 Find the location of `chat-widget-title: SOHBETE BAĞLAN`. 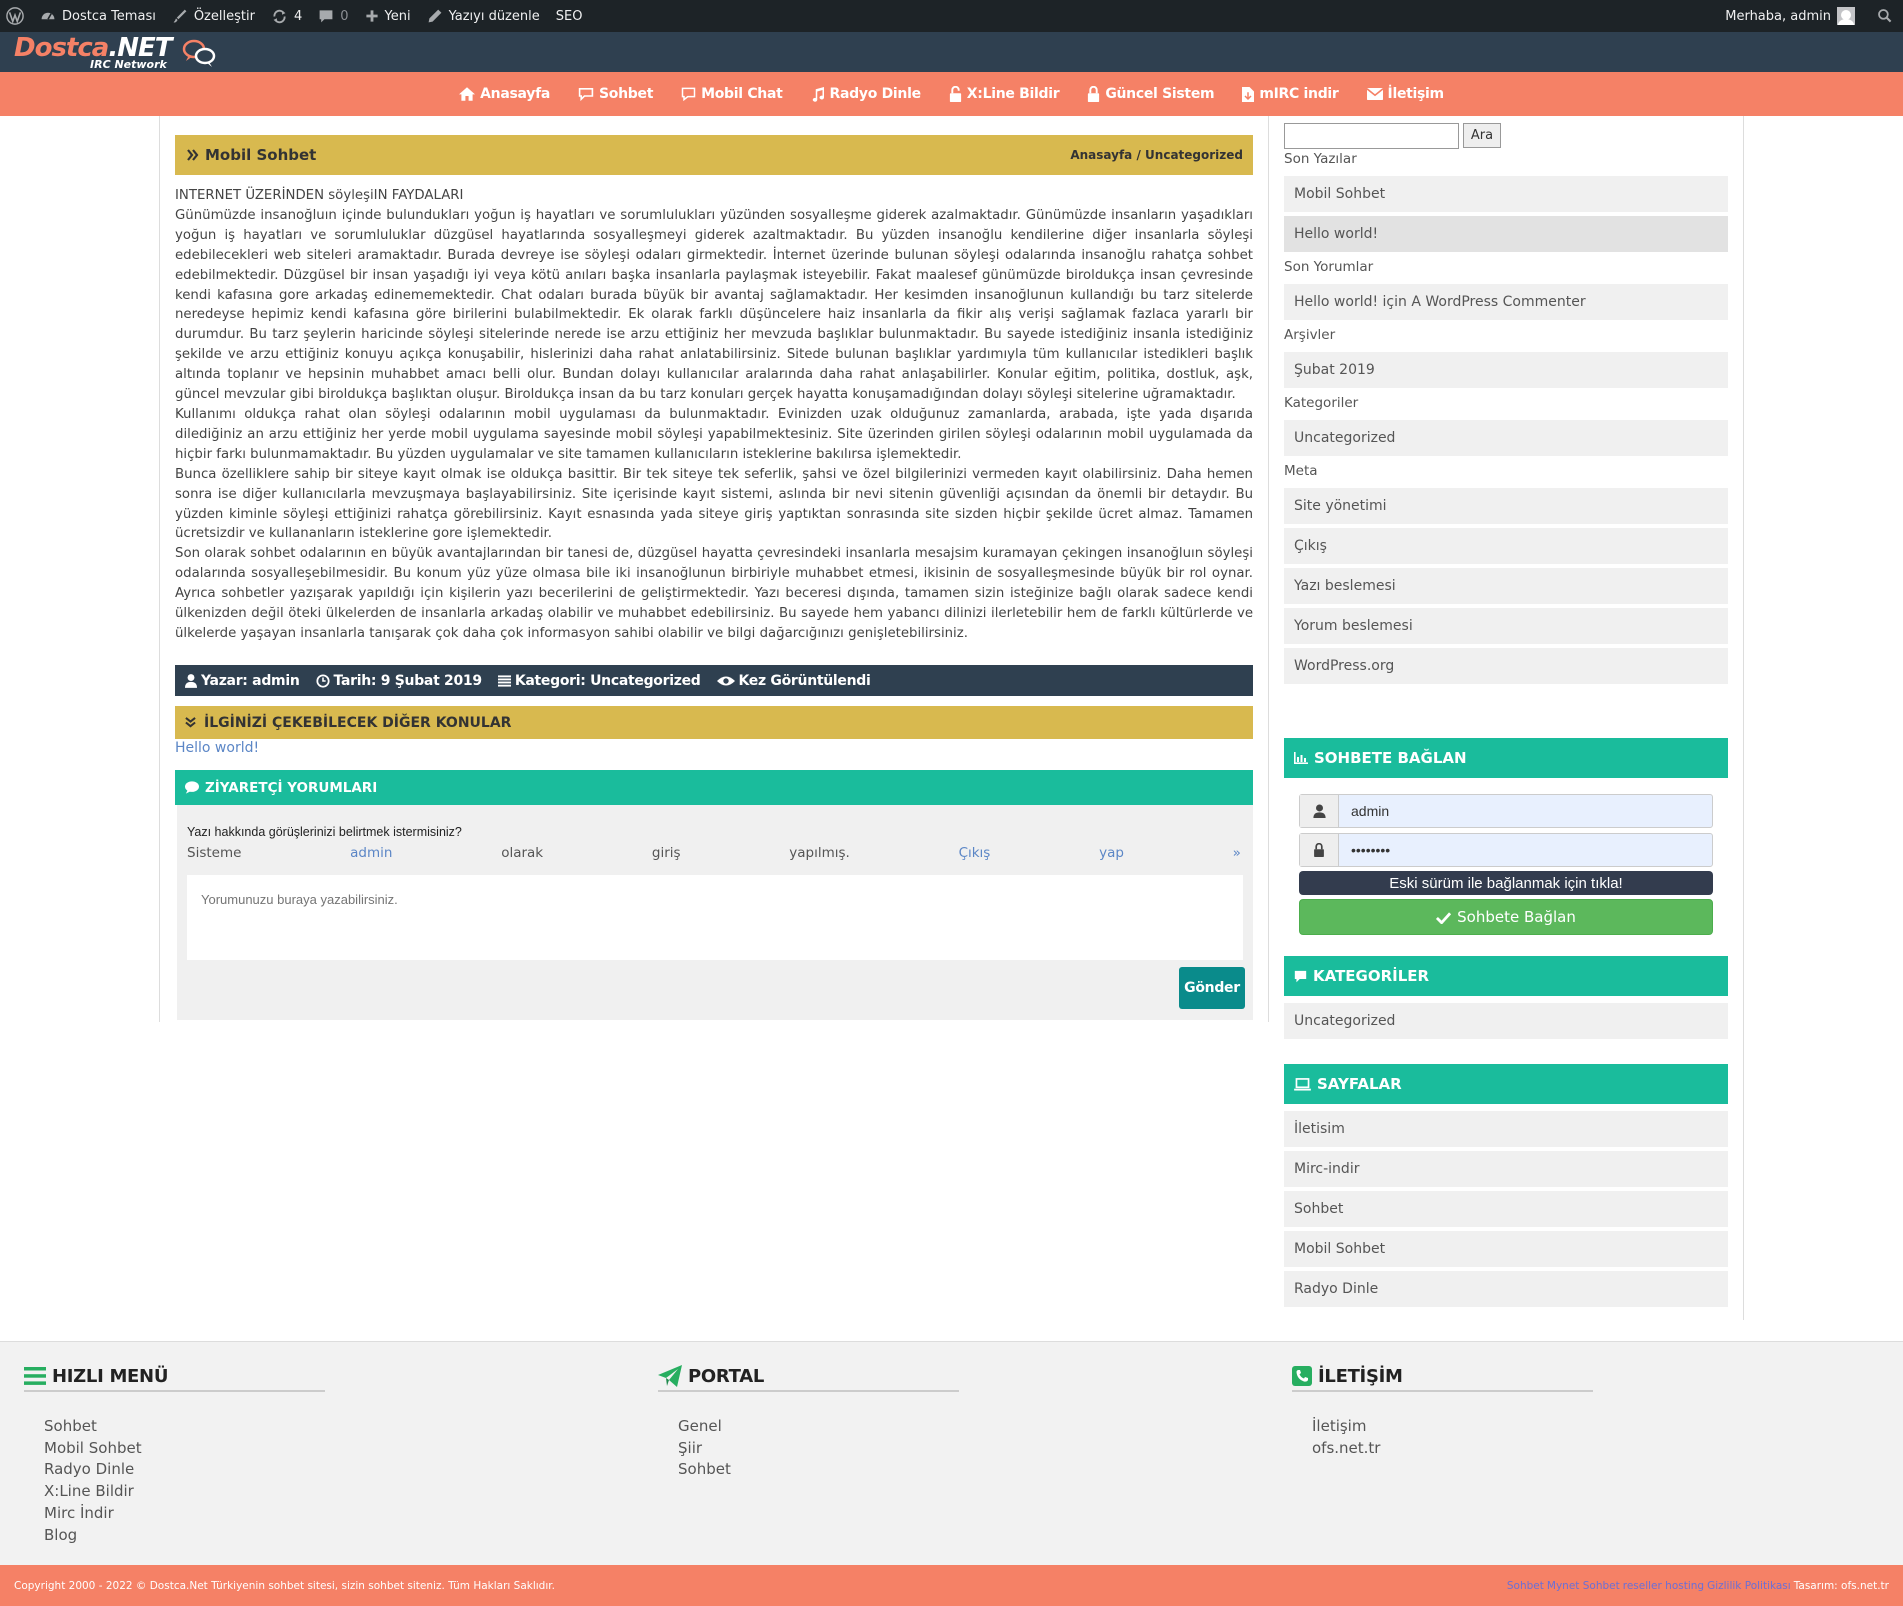

chat-widget-title: SOHBETE BAĞLAN is located at coordinates (1390, 758).